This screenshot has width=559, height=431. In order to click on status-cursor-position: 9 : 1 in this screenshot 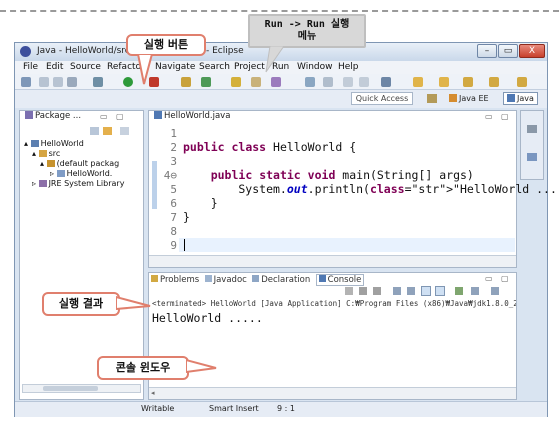, I will do `click(286, 408)`.